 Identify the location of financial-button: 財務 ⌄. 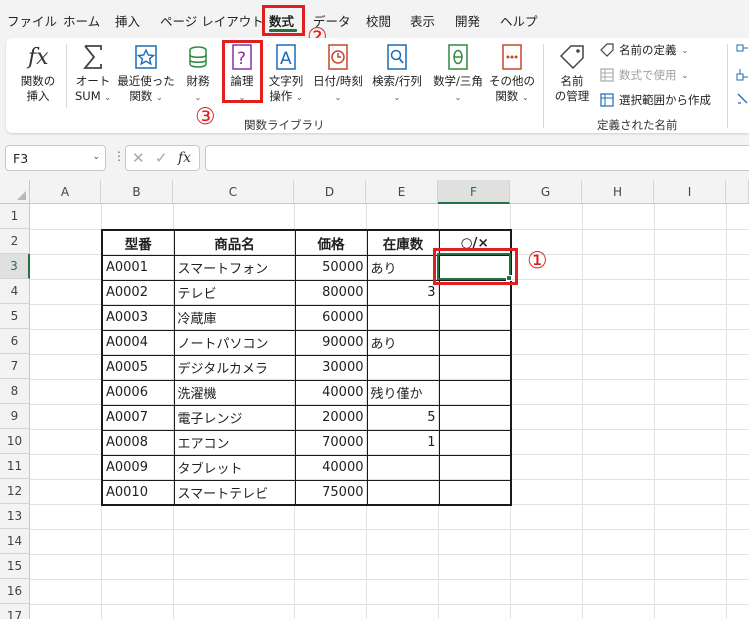
(198, 73).